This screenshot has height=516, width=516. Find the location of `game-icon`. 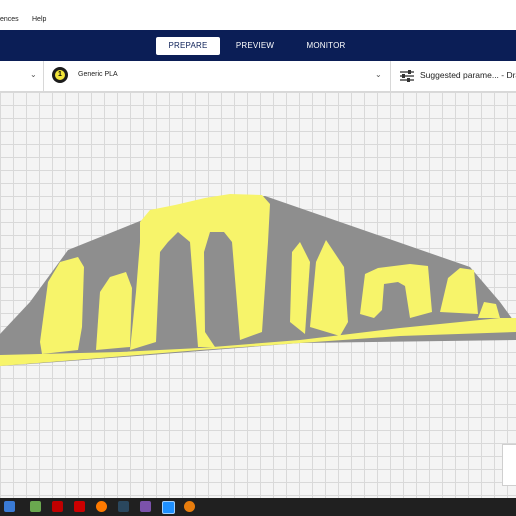

game-icon is located at coordinates (145, 506).